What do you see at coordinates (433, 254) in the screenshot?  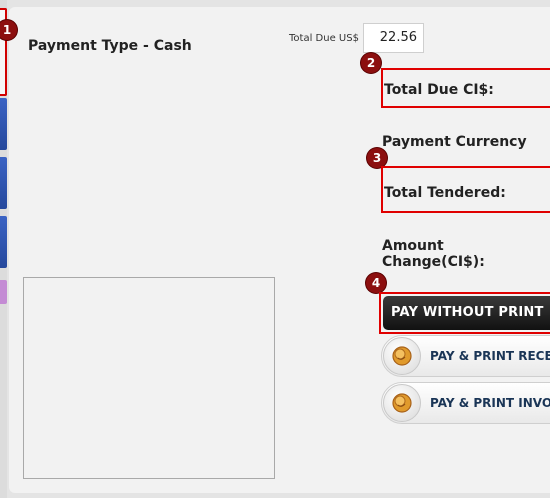 I see `amount-change-label: Amount Change(CI$):` at bounding box center [433, 254].